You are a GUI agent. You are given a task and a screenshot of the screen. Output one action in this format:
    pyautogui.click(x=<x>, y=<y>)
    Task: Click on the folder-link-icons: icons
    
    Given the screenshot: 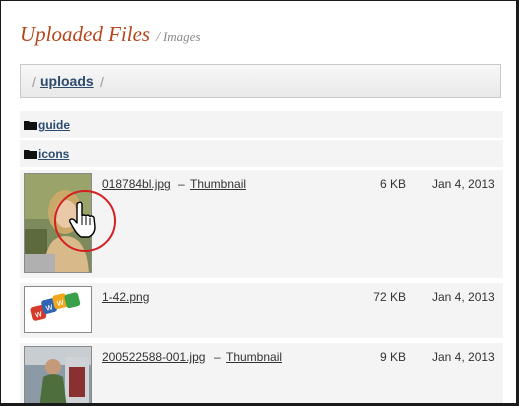 What is the action you would take?
    pyautogui.click(x=53, y=154)
    